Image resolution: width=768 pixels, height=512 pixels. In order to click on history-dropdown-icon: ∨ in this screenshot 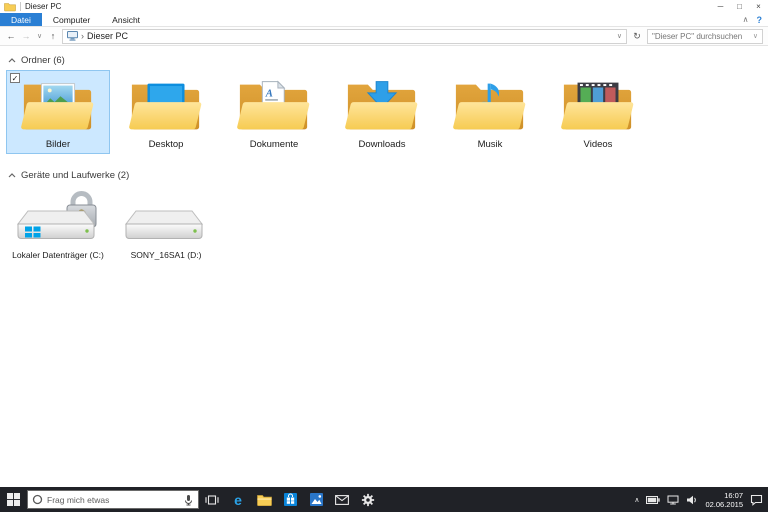, I will do `click(39, 36)`.